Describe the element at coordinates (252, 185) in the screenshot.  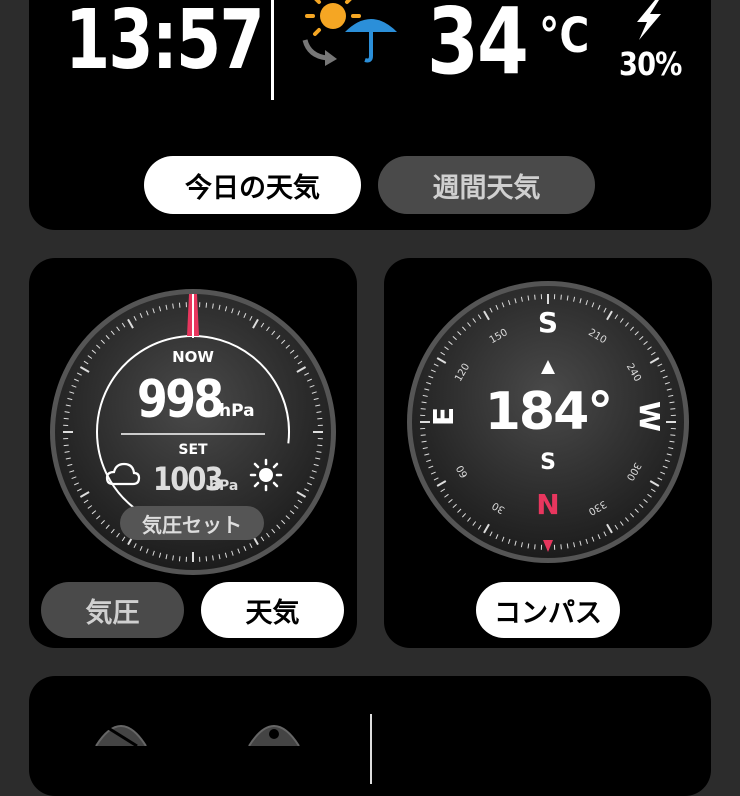
I see `tab-today-weather: 今日の天気` at that location.